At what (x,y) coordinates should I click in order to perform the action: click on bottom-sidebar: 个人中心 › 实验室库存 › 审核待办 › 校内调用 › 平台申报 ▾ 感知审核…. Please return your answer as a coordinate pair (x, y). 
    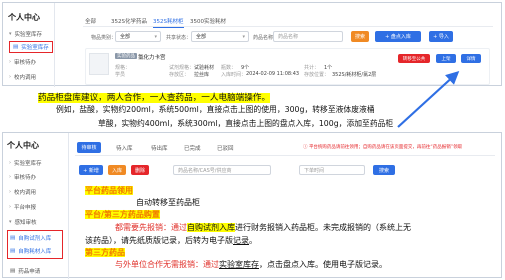
    Looking at the image, I should click on (36, 206).